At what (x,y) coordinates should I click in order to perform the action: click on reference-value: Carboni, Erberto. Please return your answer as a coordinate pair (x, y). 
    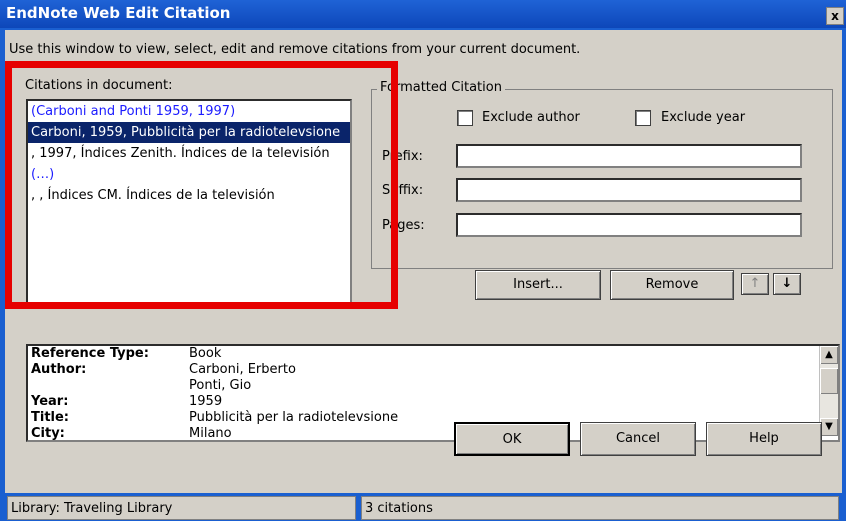
    Looking at the image, I should click on (242, 369).